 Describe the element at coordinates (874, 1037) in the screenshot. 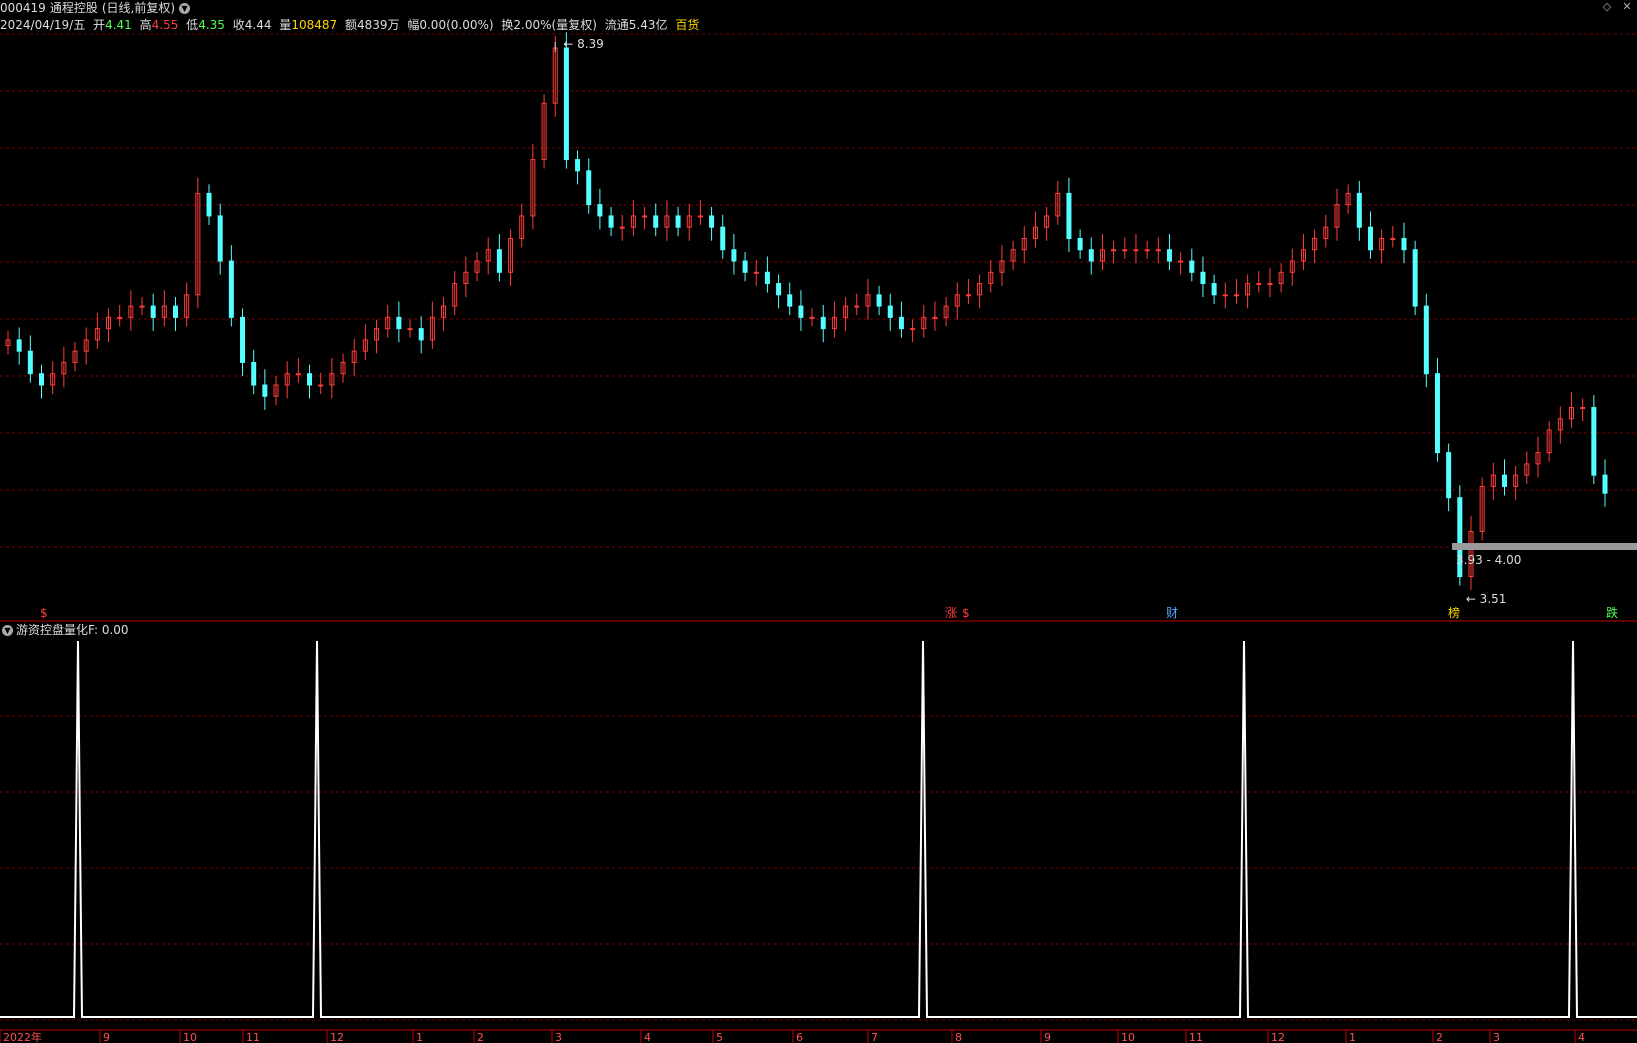

I see `x-tick-label: 7` at that location.